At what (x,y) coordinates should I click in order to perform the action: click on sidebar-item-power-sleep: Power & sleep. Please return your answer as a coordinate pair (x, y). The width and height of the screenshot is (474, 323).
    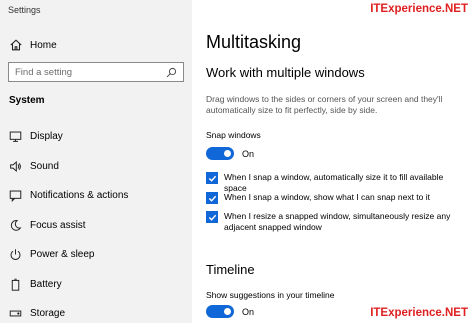
    Looking at the image, I should click on (96, 255).